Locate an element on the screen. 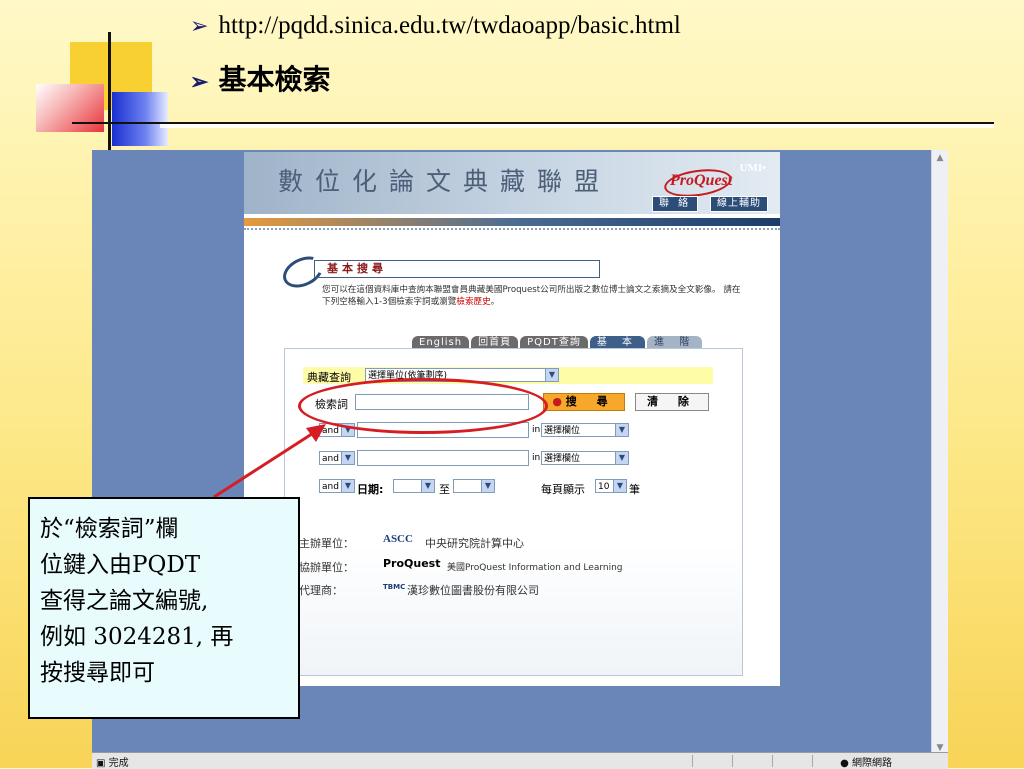  callout-line-3: 查得之論文編號, is located at coordinates (124, 601).